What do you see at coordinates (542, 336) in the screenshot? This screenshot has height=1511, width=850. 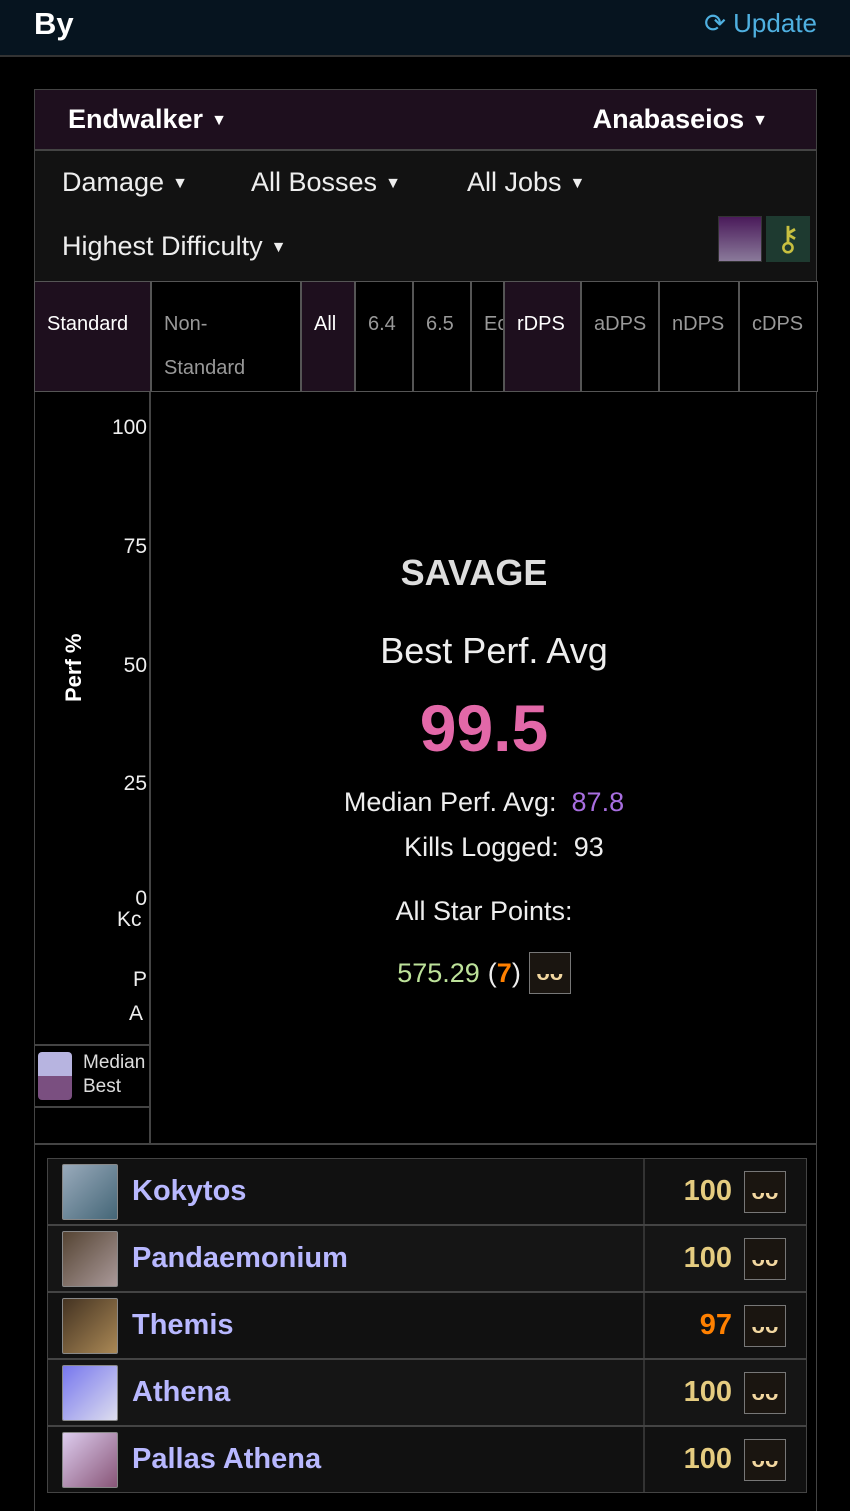 I see `tab-rdps: rDPS` at bounding box center [542, 336].